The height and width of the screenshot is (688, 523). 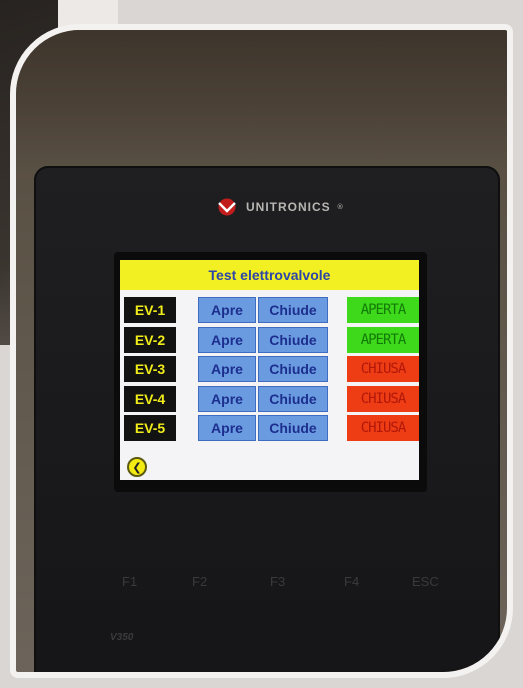 I want to click on valve-label: EV-5, so click(x=150, y=428).